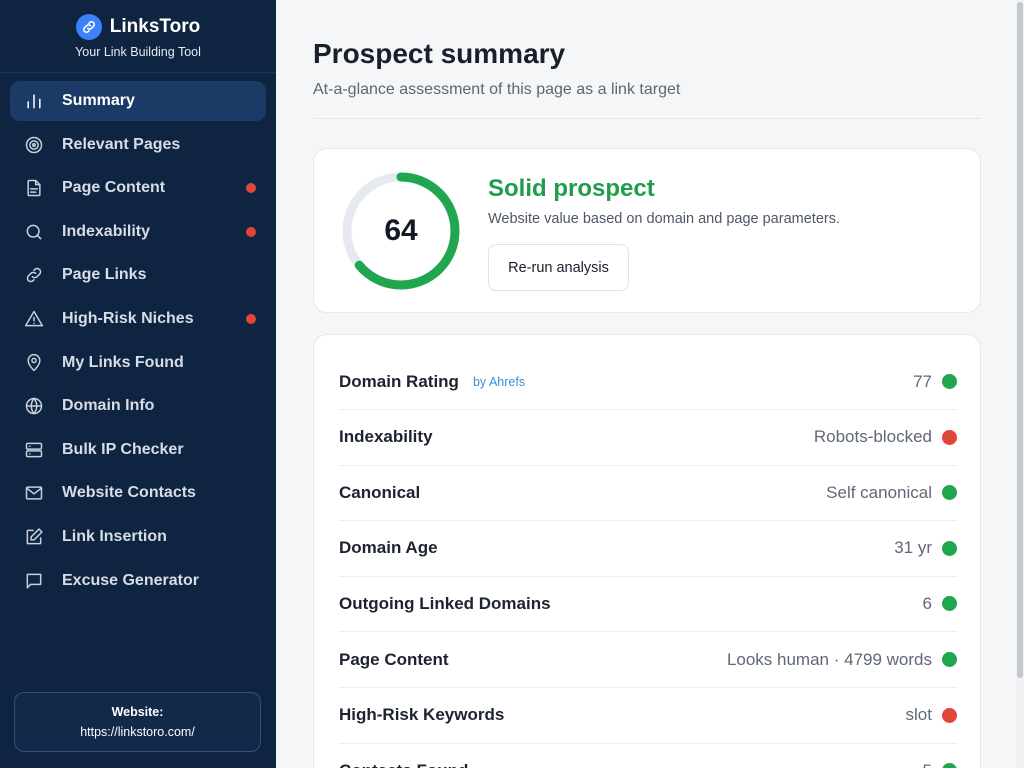  I want to click on app-tagline: Your Link Building Tool, so click(138, 51).